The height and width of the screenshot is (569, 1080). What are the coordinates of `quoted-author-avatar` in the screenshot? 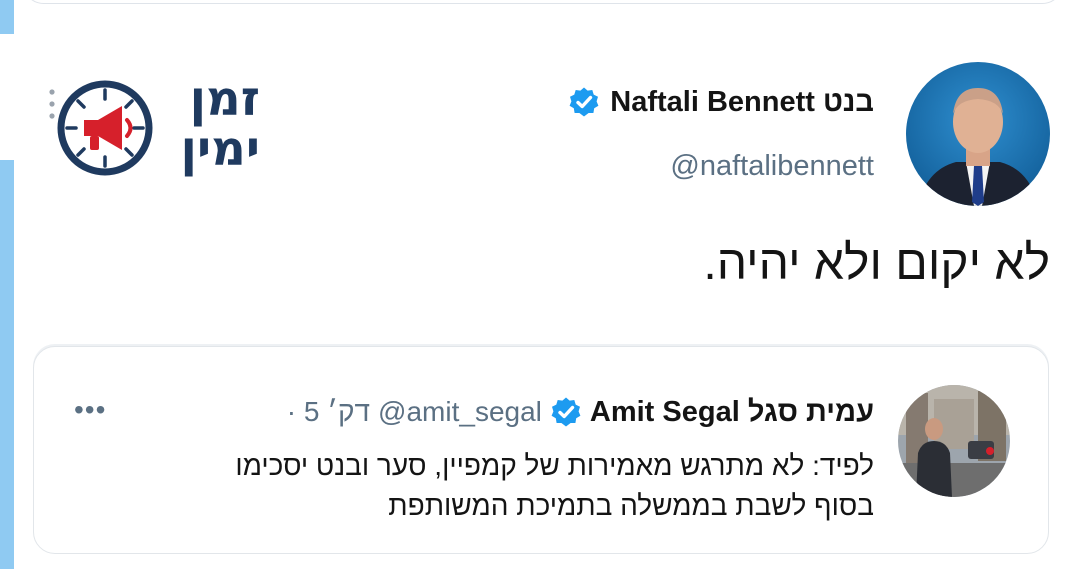 It's located at (954, 441).